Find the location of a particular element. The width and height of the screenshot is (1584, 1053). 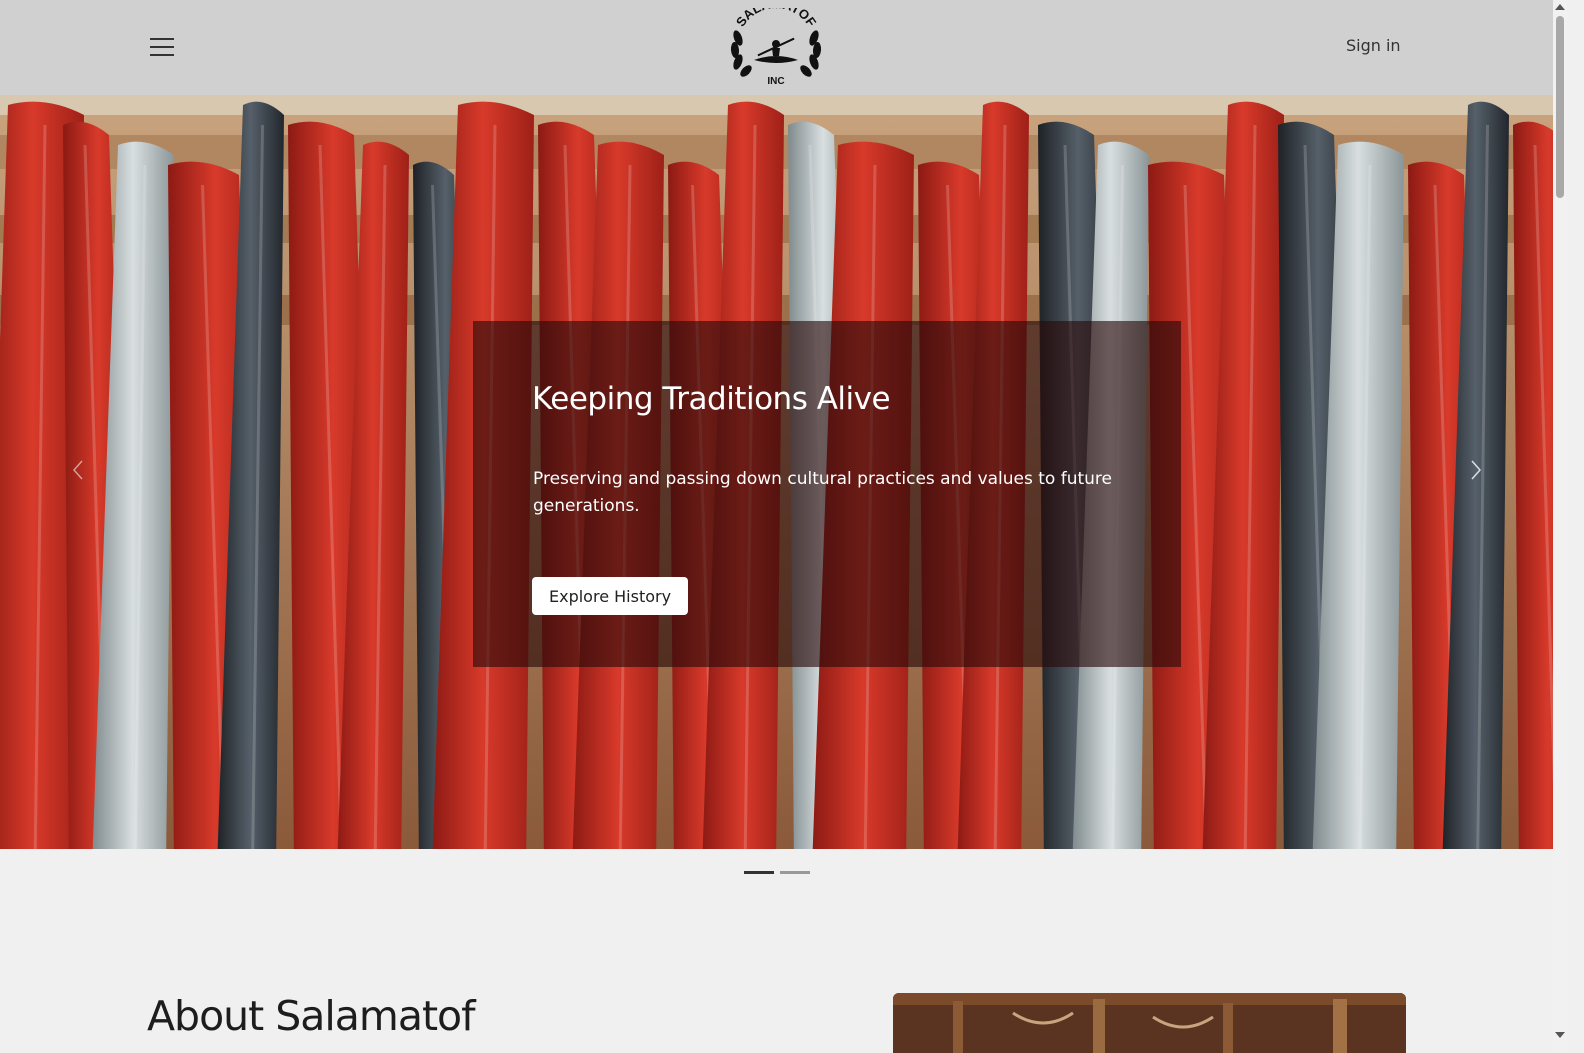

chevron-left-icon is located at coordinates (77, 470).